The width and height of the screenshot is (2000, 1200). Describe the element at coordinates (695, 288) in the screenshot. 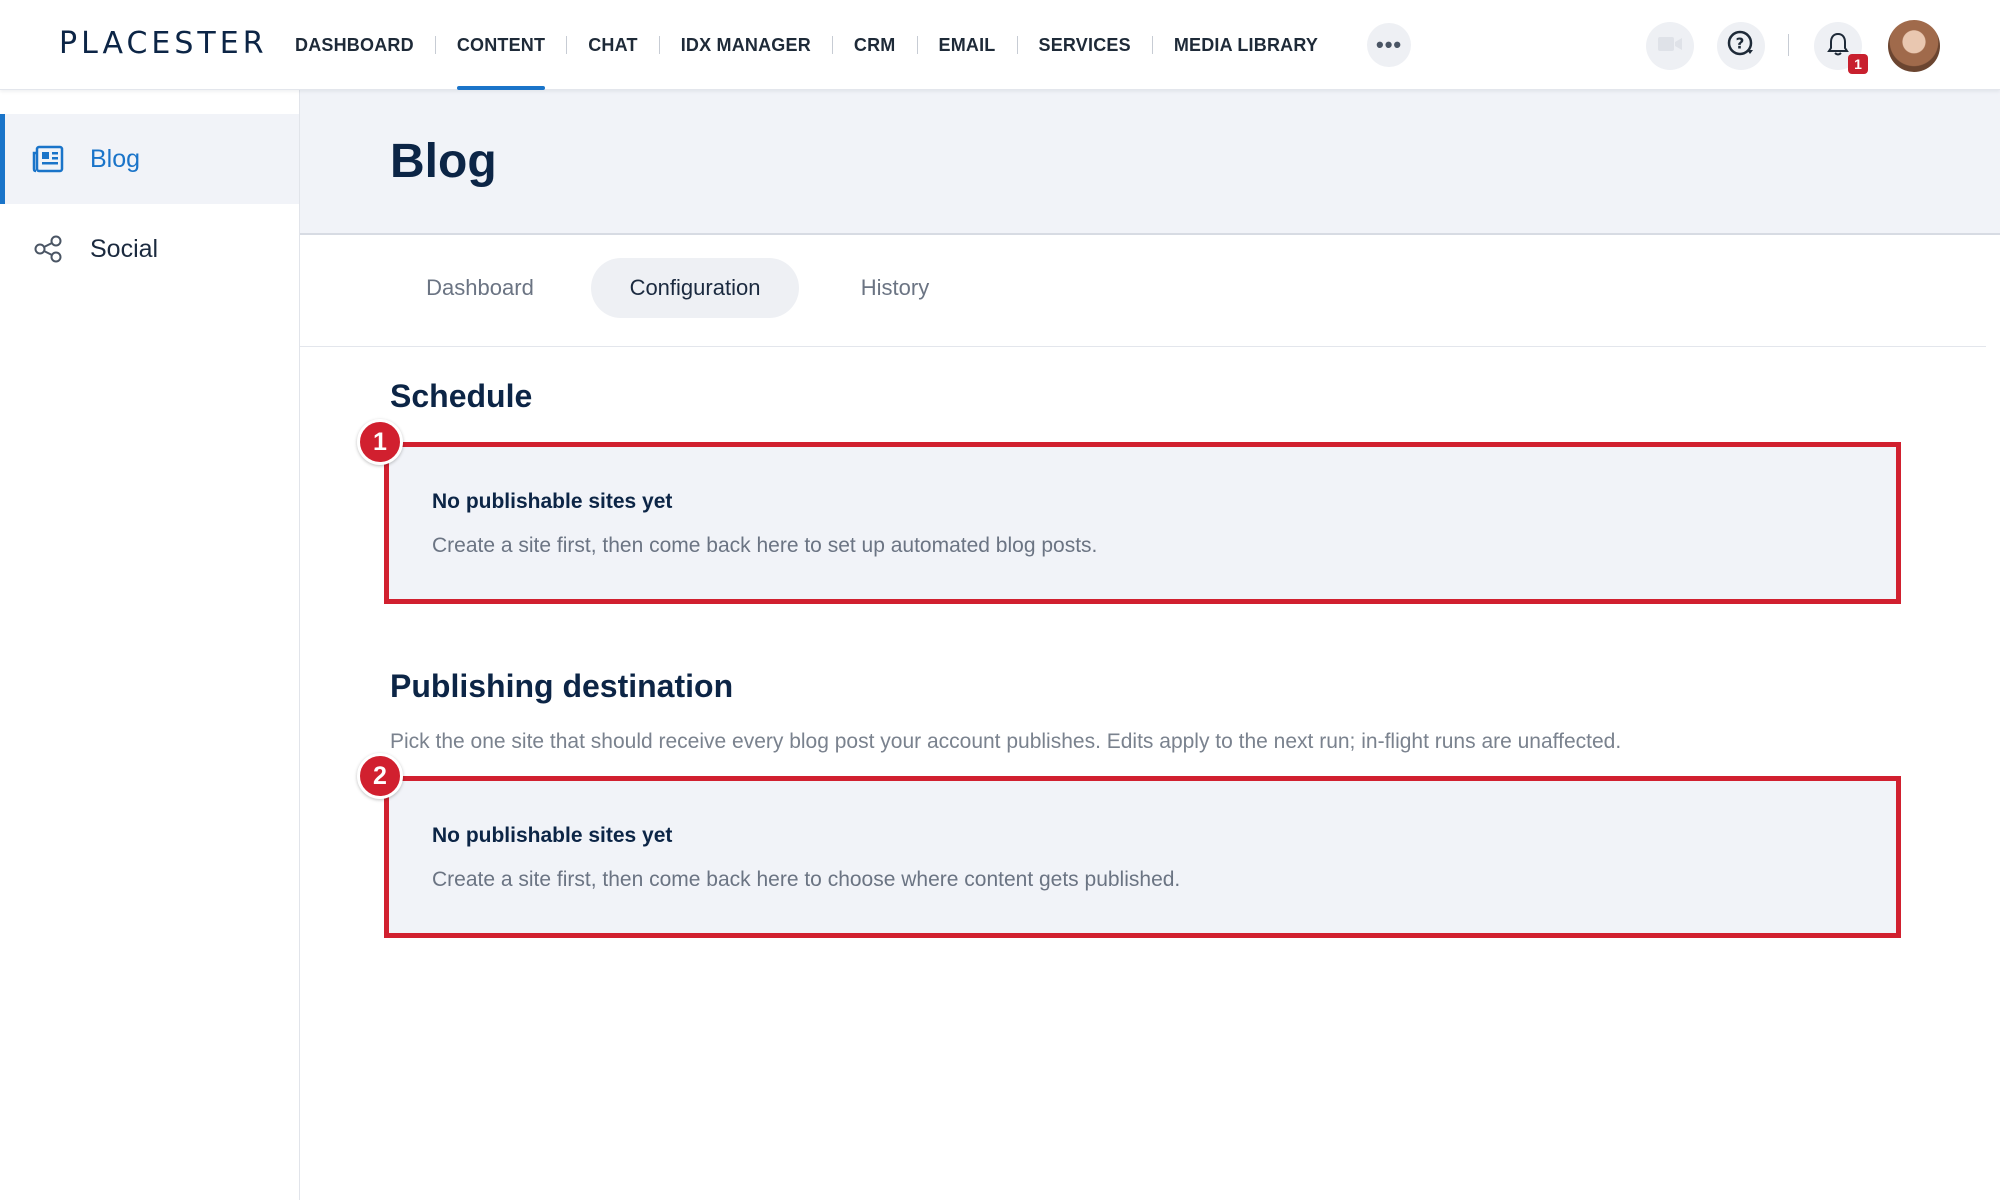

I see `tab-configuration: Configuration` at that location.